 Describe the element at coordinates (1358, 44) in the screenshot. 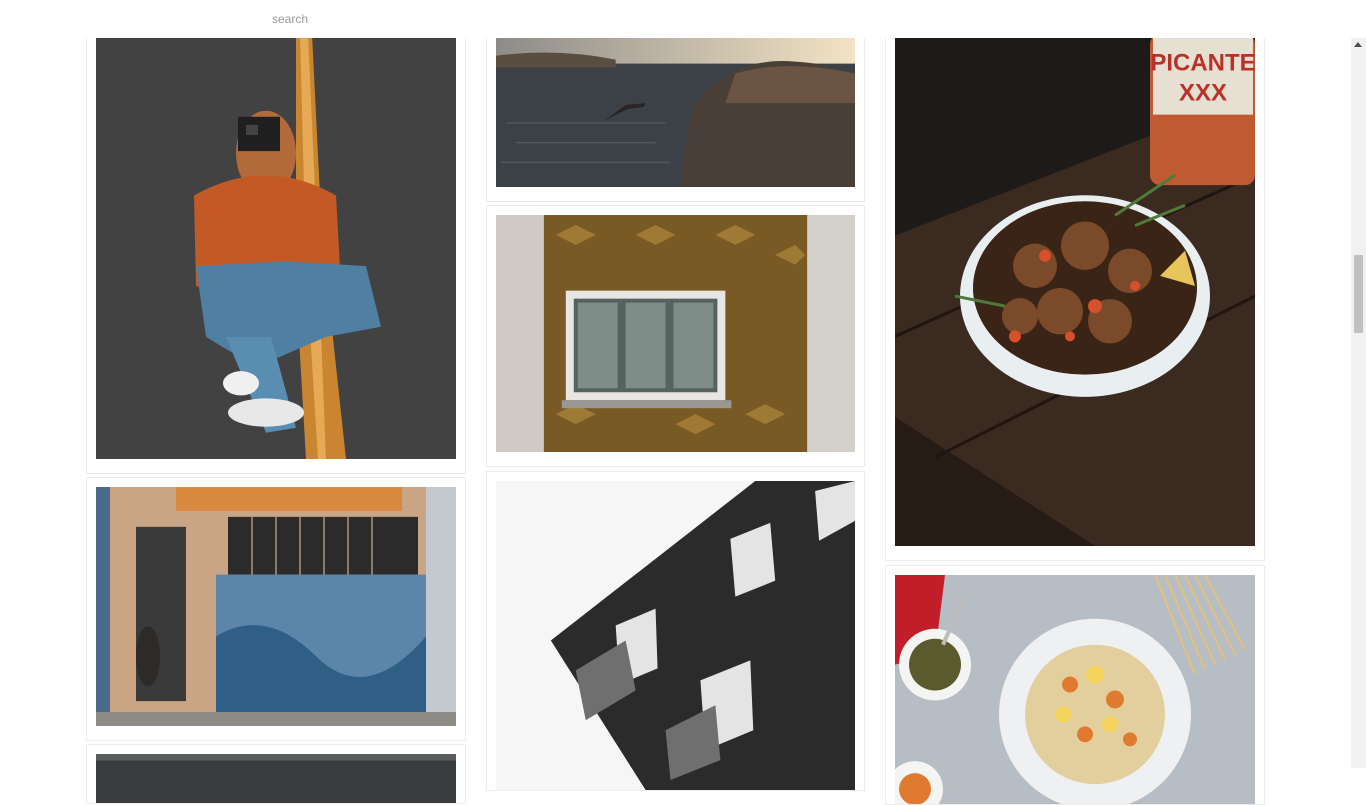

I see `scroll-up-arrow-icon` at that location.